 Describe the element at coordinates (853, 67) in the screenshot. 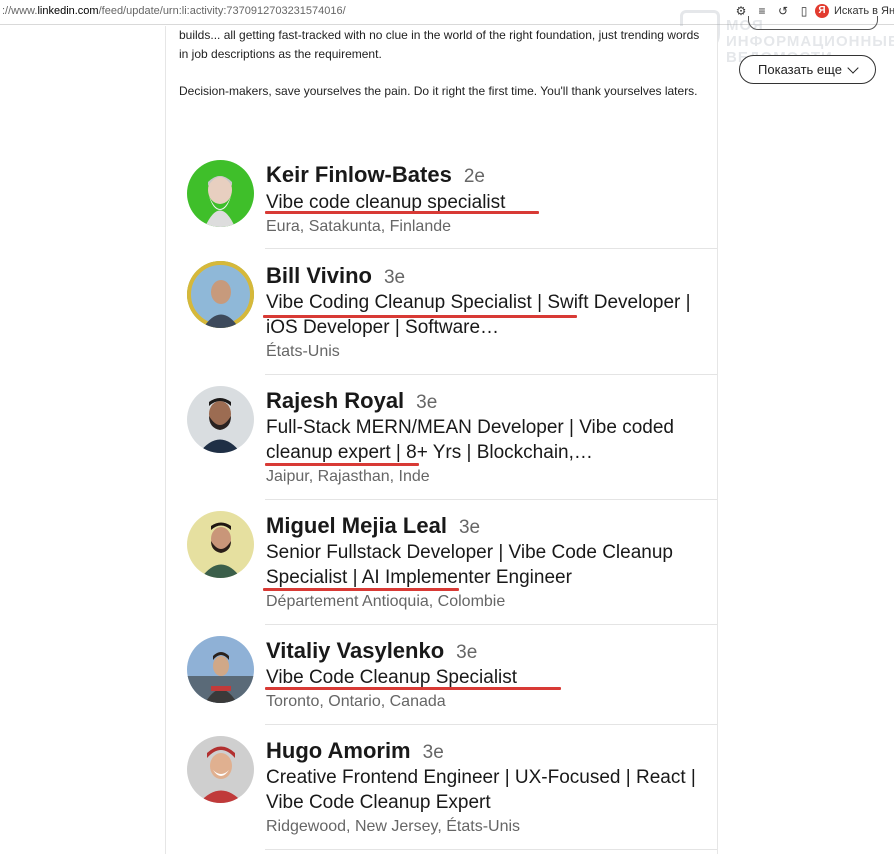

I see `chevron-down-icon` at that location.